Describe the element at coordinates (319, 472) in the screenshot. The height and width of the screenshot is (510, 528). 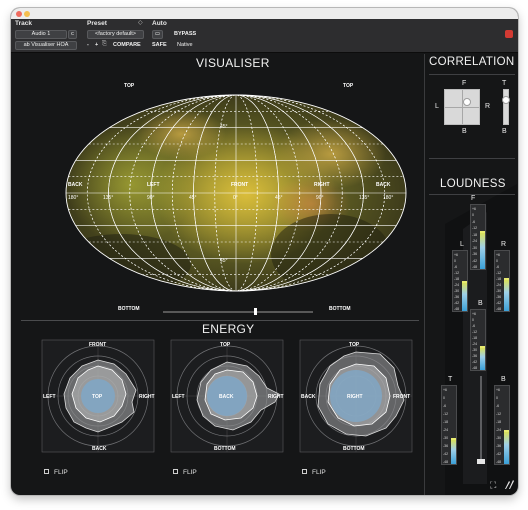
I see `flip-label-3: FLIP` at that location.